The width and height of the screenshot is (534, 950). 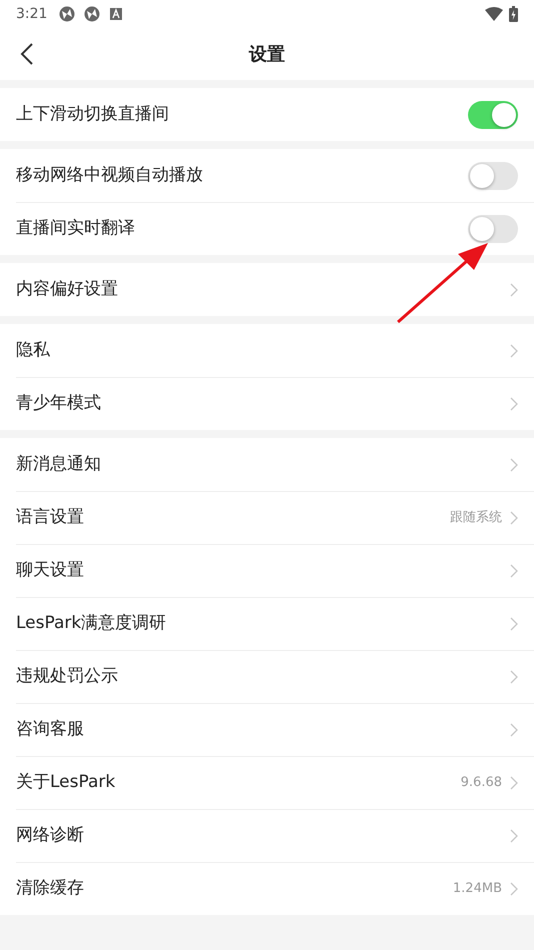 What do you see at coordinates (116, 14) in the screenshot?
I see `keyboard-notification-icon` at bounding box center [116, 14].